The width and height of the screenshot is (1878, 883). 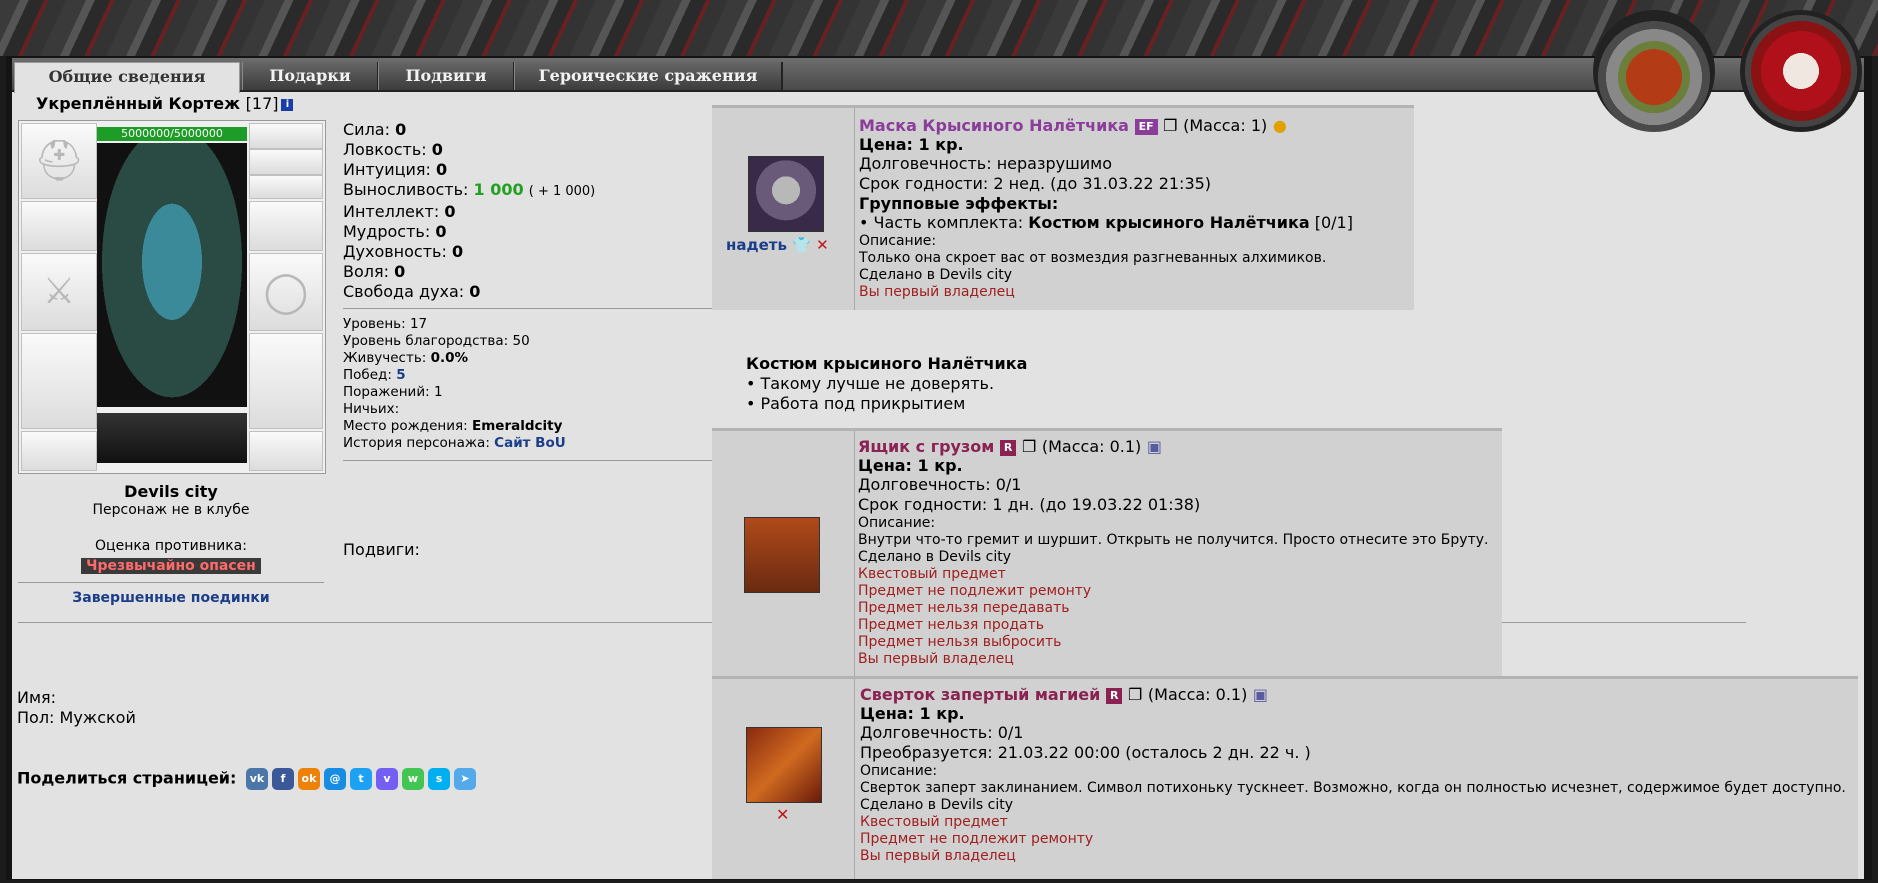 What do you see at coordinates (469, 189) in the screenshot?
I see `stat-endurance: Выносливость: 1 000 ( + 1 000)` at bounding box center [469, 189].